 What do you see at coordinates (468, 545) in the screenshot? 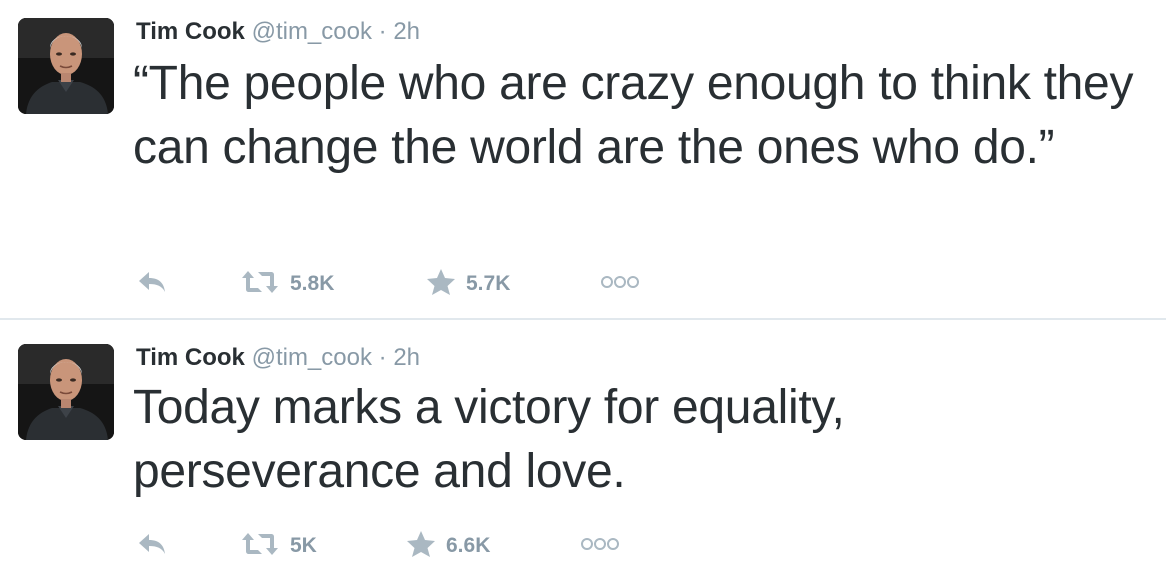
I see `favorite-count: 6.6K` at bounding box center [468, 545].